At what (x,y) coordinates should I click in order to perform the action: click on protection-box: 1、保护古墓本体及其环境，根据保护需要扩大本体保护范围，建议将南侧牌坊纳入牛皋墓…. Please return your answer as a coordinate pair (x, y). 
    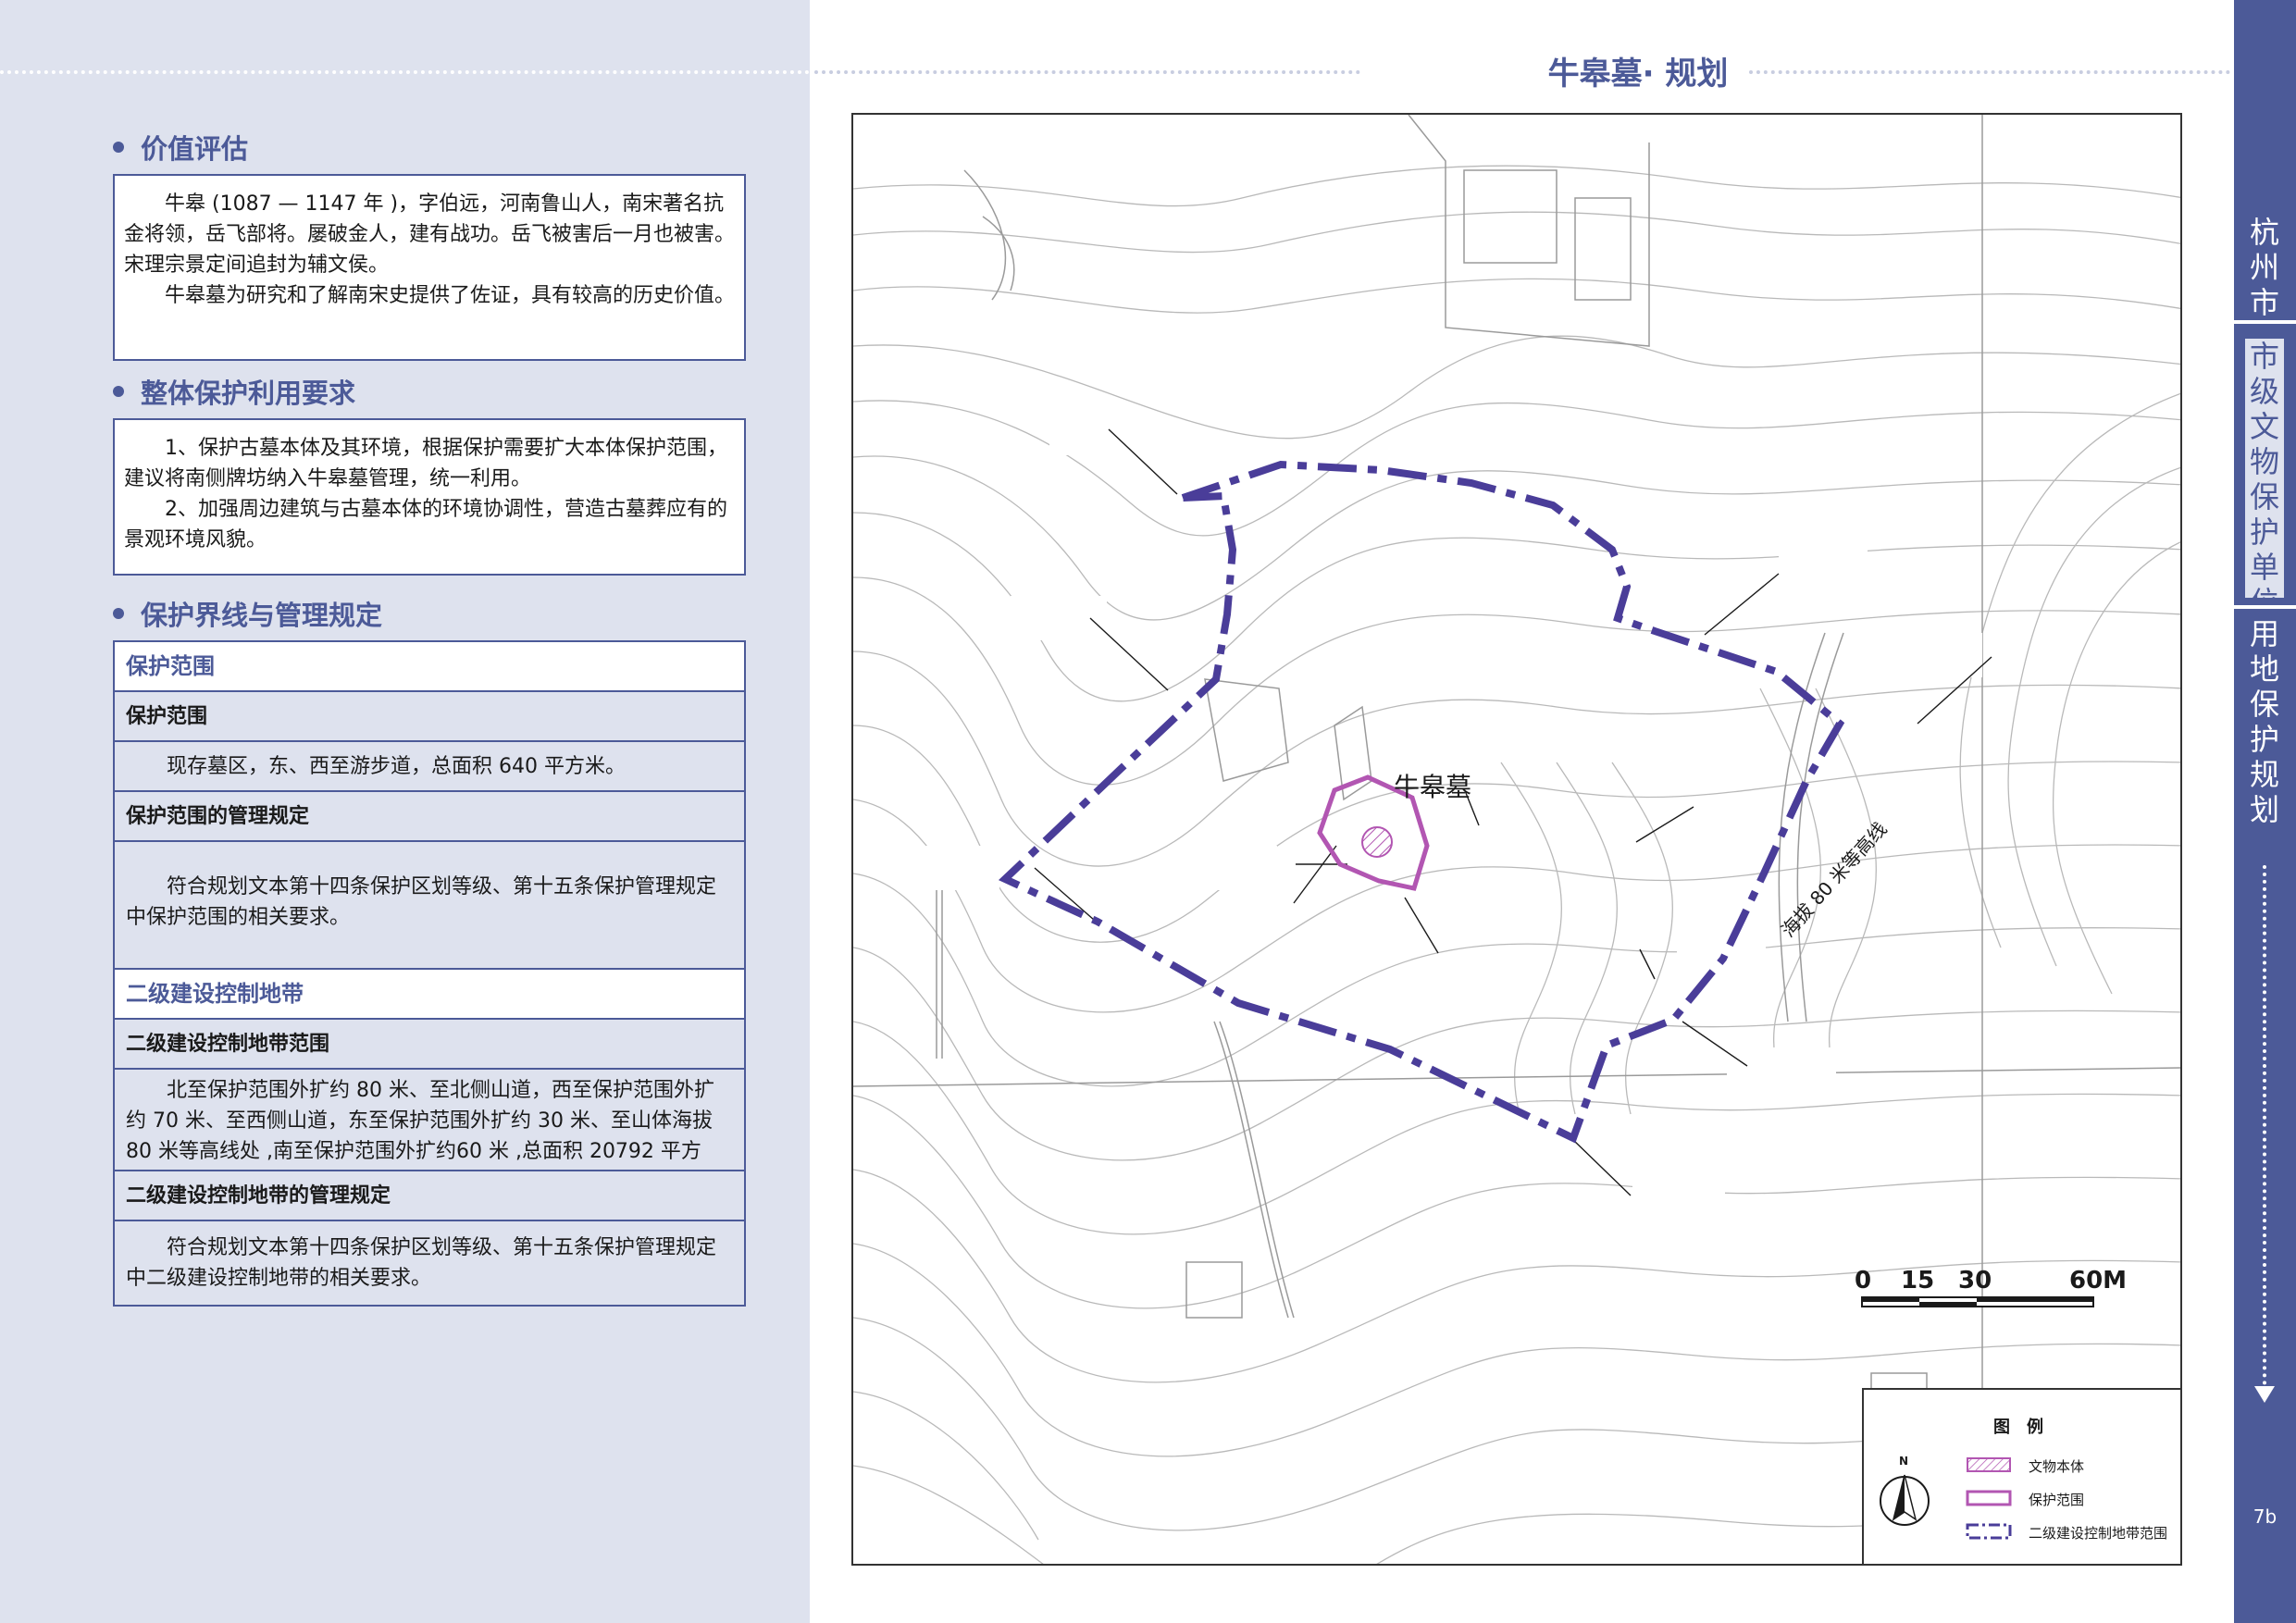
    Looking at the image, I should click on (430, 497).